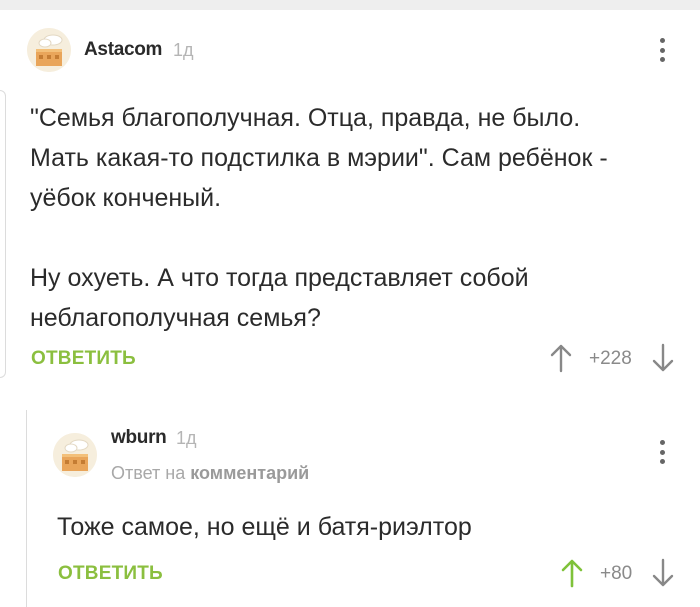  Describe the element at coordinates (175, 318) in the screenshot. I see `comment-line: неблагополучная семья?` at that location.